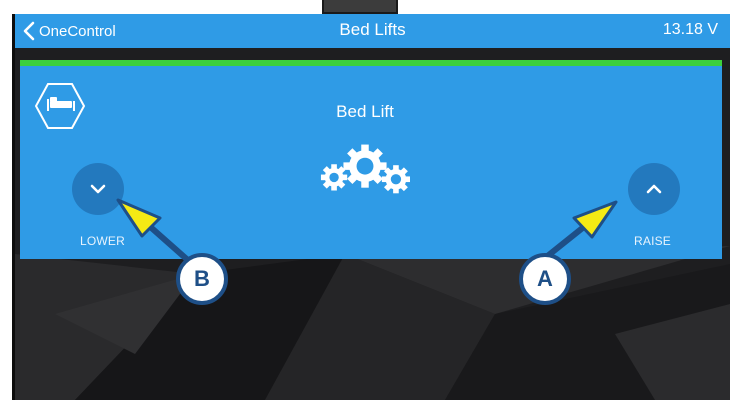 This screenshot has height=400, width=730. What do you see at coordinates (360, 7) in the screenshot?
I see `top-tab-notch` at bounding box center [360, 7].